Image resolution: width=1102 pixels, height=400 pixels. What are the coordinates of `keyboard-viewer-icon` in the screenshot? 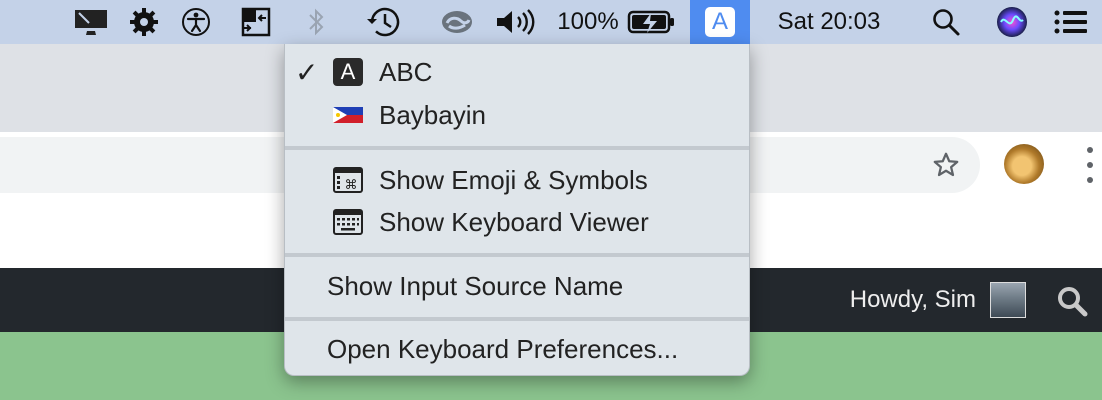 It's located at (348, 222).